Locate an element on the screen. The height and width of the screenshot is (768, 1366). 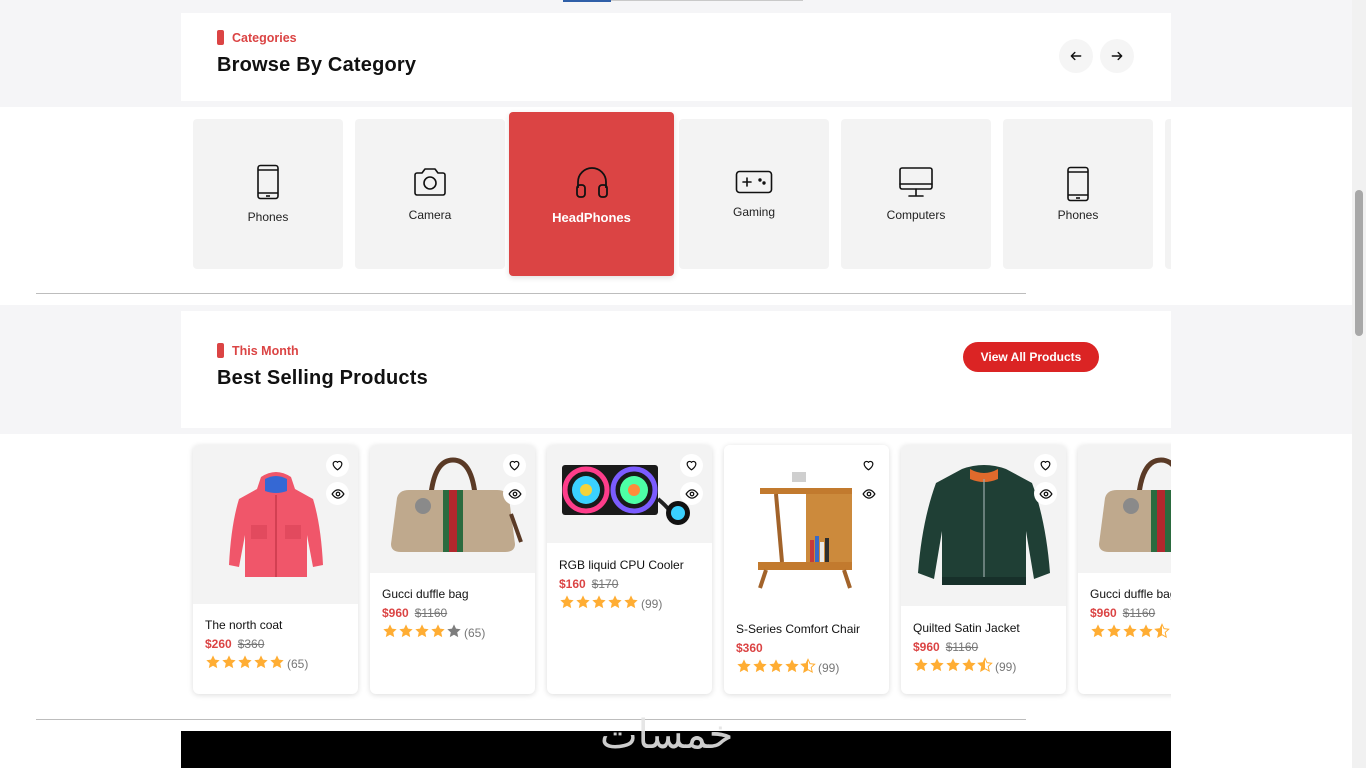
arrow-right-icon is located at coordinates (1117, 56).